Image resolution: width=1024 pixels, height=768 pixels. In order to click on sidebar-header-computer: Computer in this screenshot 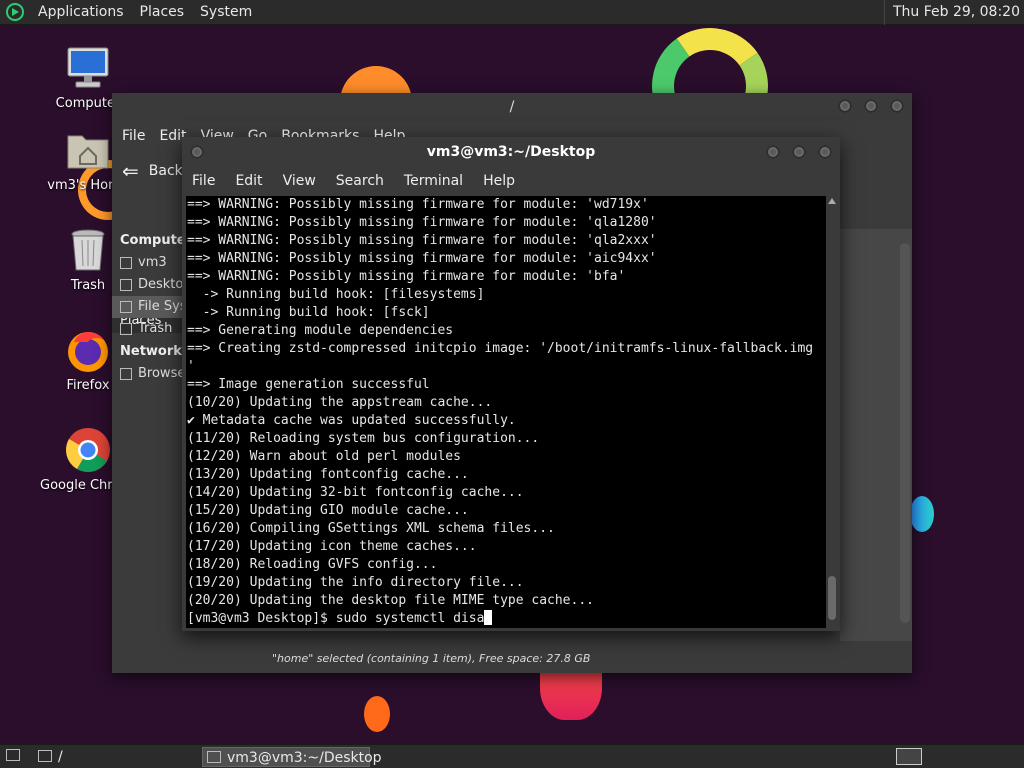, I will do `click(156, 240)`.